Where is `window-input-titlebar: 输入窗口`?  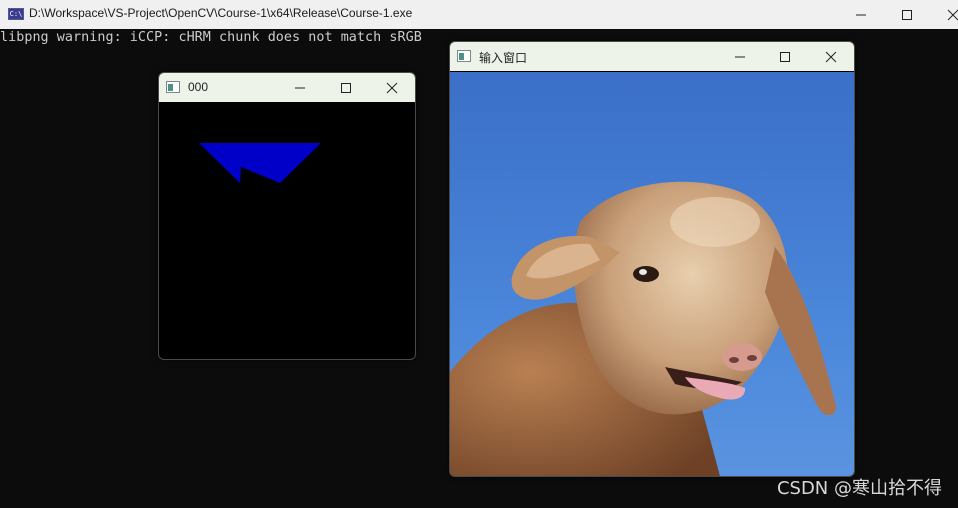 window-input-titlebar: 输入窗口 is located at coordinates (652, 56).